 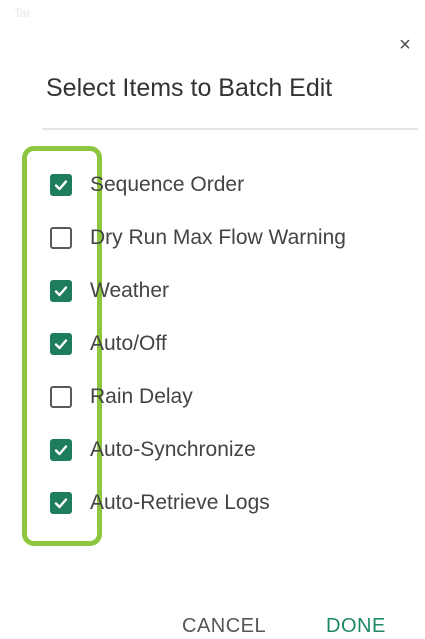 I want to click on checklist-item: Auto-Synchronize, so click(x=153, y=450).